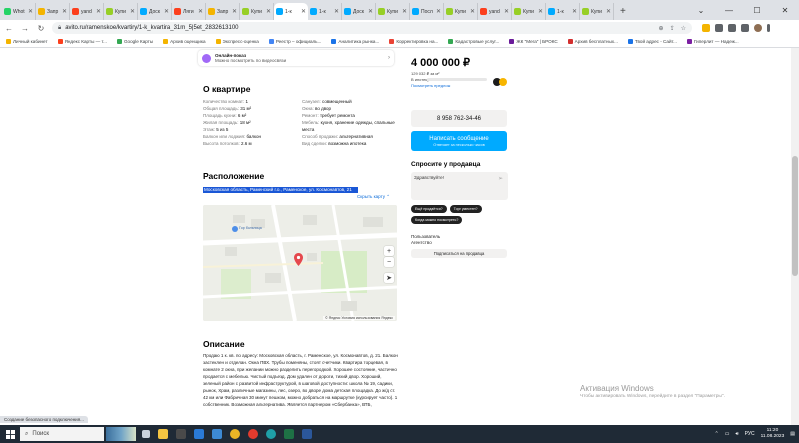 The height and width of the screenshot is (443, 799). I want to click on reload-icon: ↻, so click(41, 28).